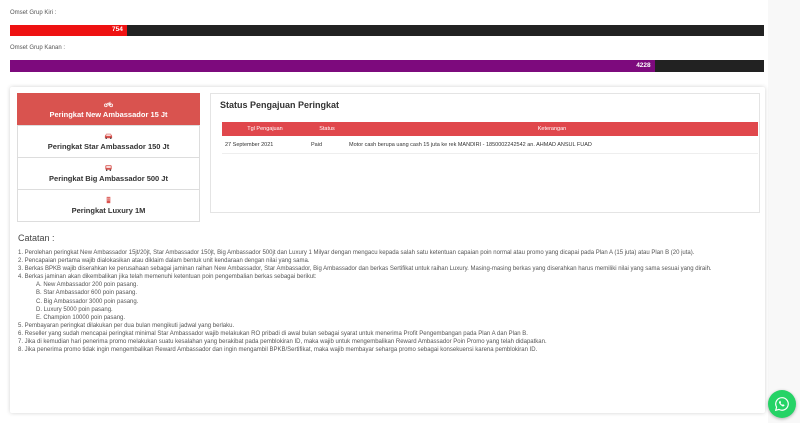 The image size is (800, 423). I want to click on tab-new-ambassador: Peringkat New Ambassador 15 Jt, so click(108, 109).